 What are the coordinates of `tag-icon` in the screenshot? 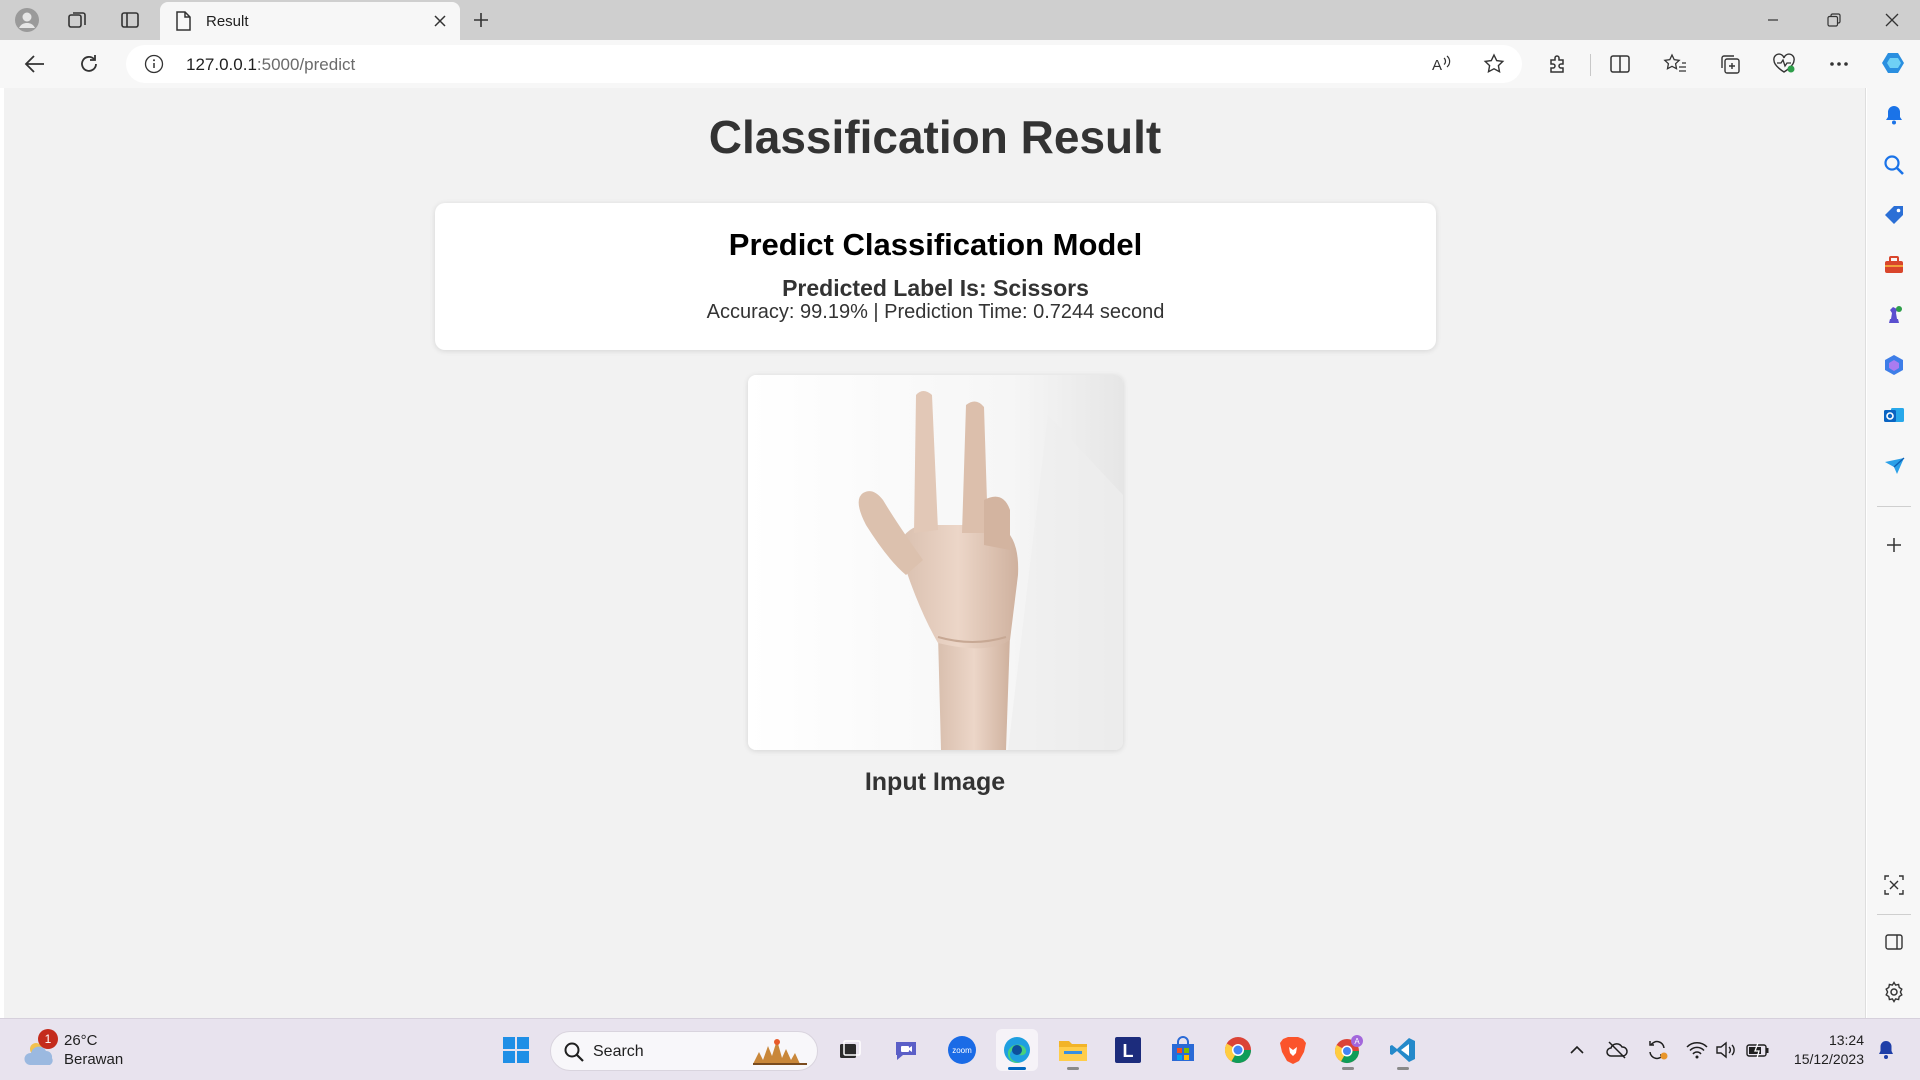 It's located at (1894, 215).